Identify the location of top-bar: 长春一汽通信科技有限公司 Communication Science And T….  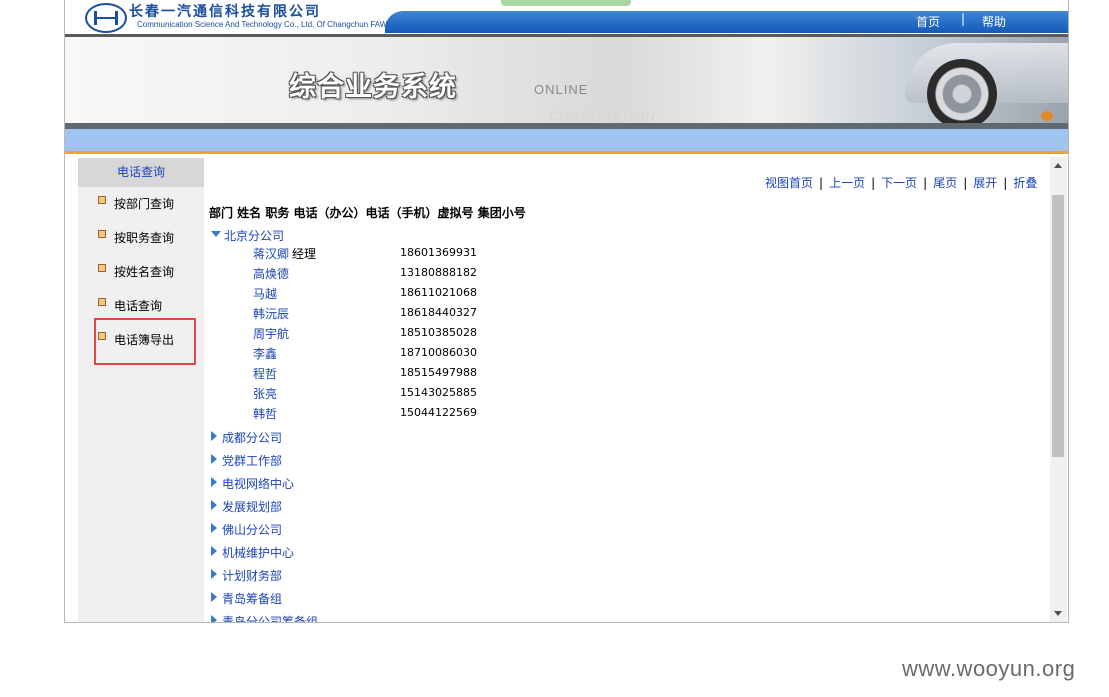
(566, 17).